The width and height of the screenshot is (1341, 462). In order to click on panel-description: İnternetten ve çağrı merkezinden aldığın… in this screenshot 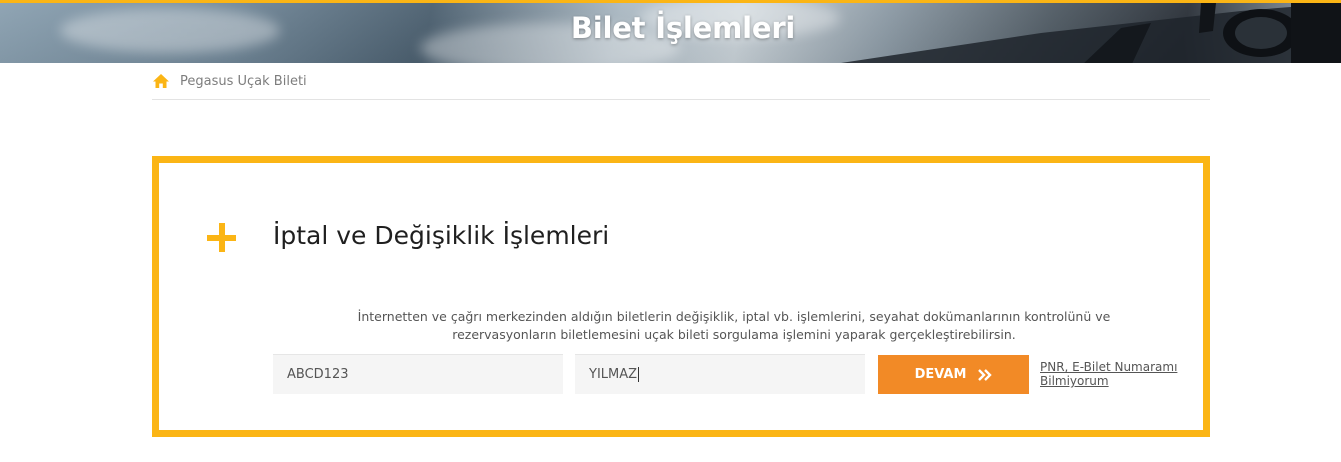, I will do `click(734, 326)`.